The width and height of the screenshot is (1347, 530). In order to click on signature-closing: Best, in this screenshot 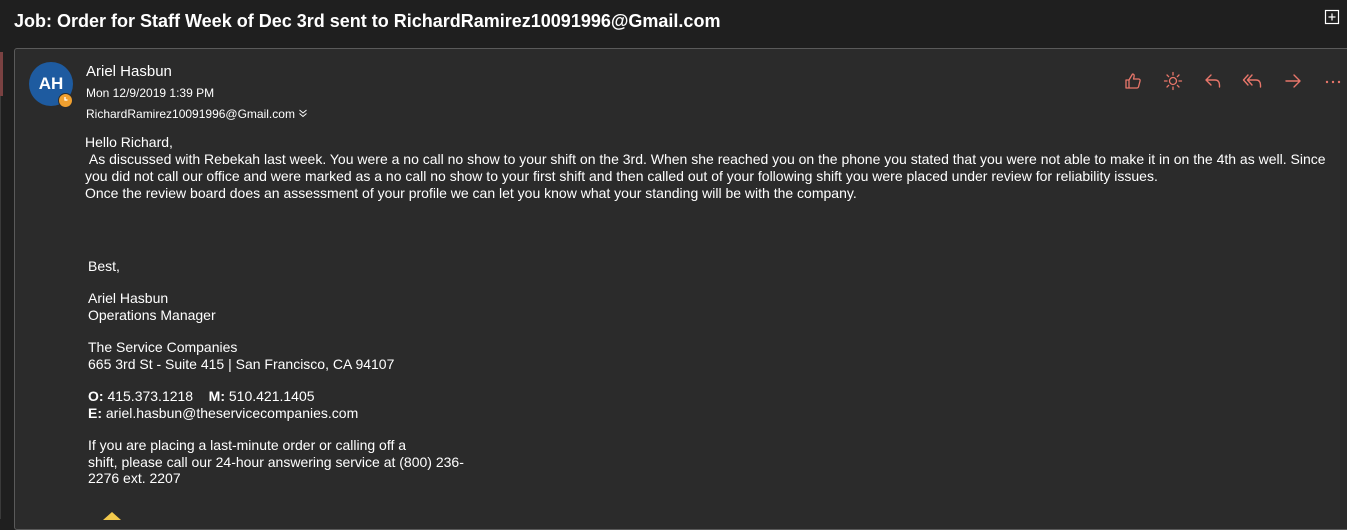, I will do `click(104, 266)`.